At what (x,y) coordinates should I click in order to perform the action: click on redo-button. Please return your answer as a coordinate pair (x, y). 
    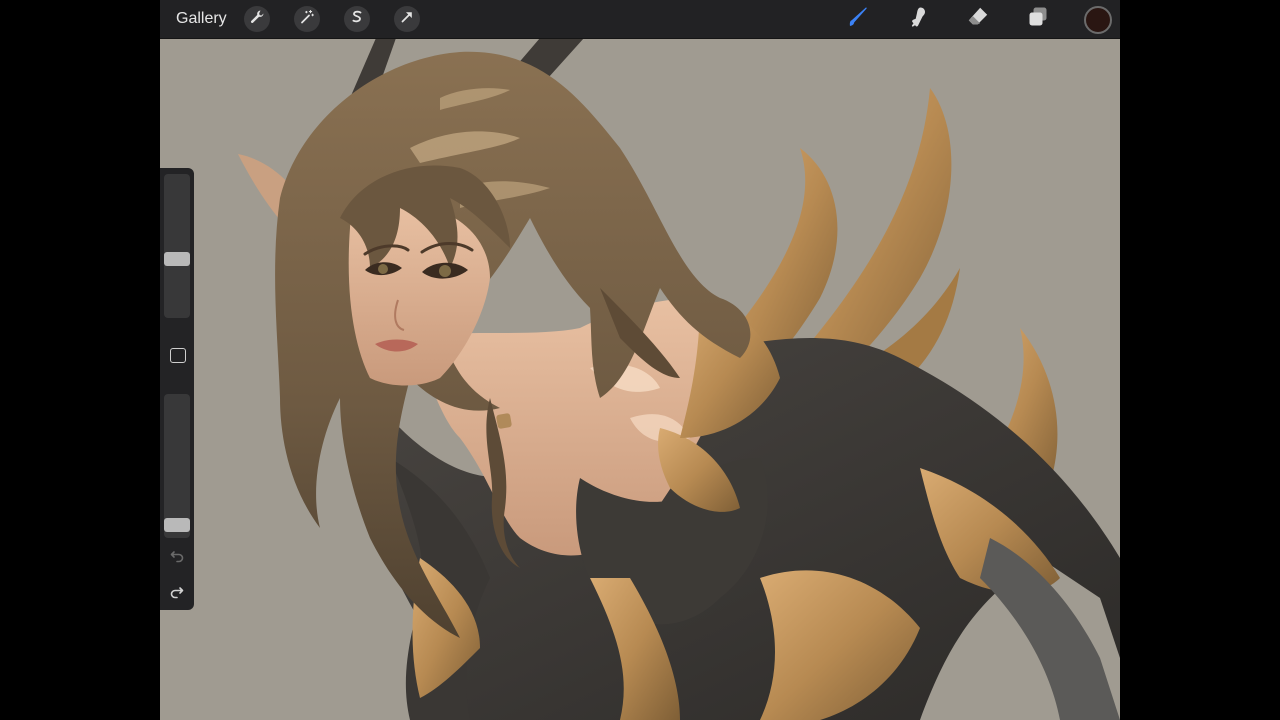
    Looking at the image, I should click on (177, 594).